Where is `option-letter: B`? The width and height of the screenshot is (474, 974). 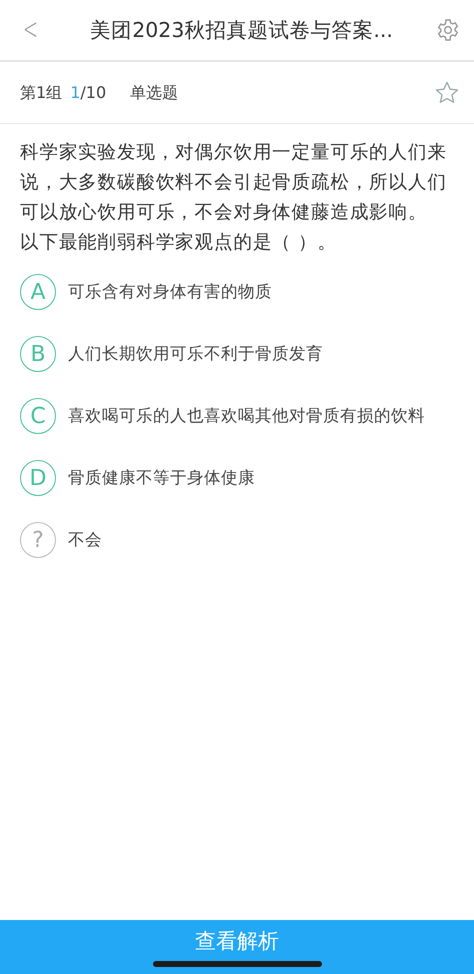 option-letter: B is located at coordinates (38, 354).